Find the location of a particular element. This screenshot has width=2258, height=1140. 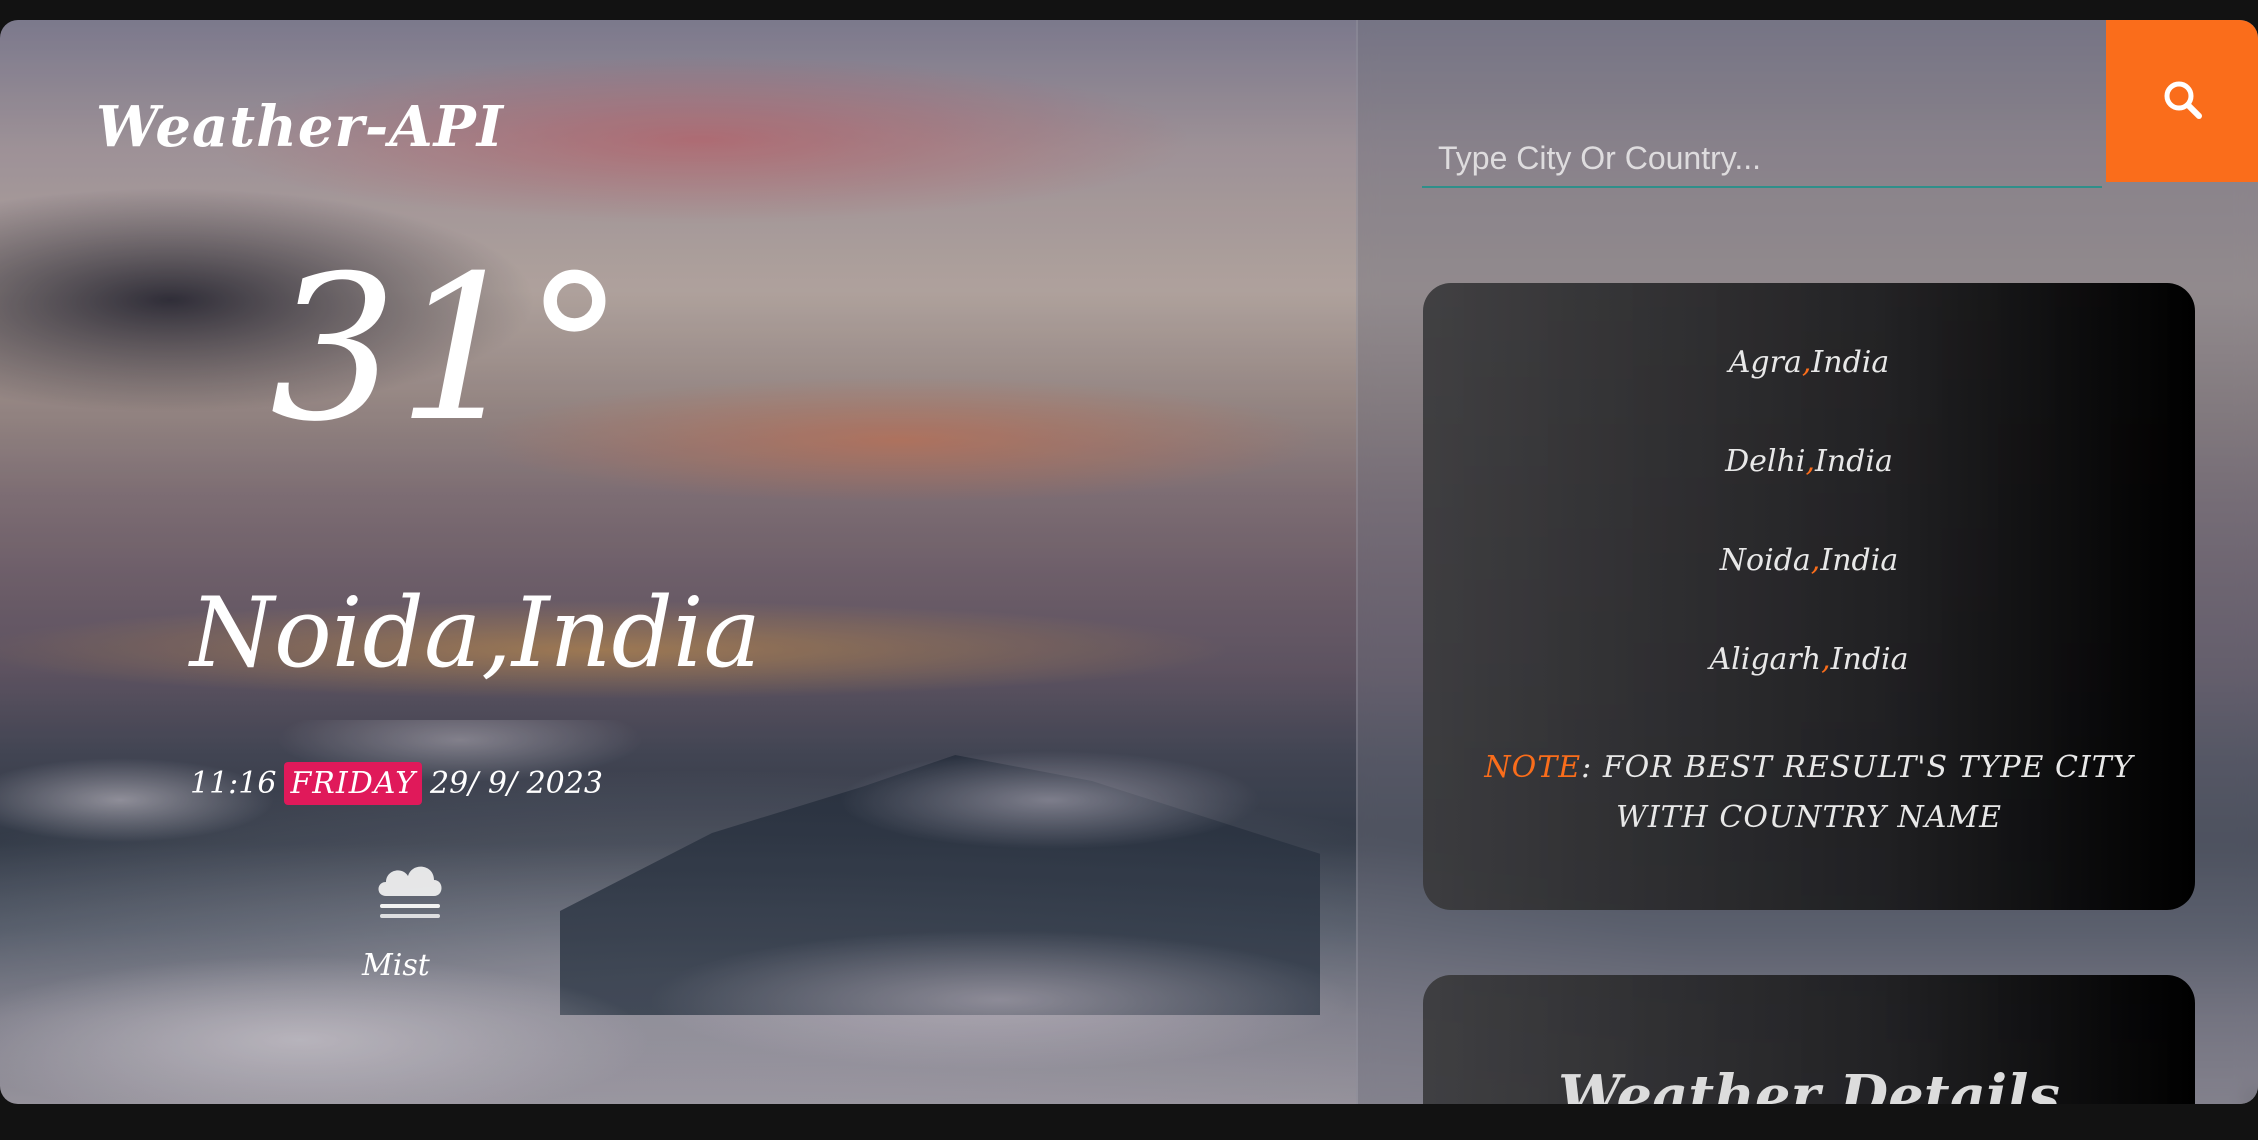

current-temperature: 31° is located at coordinates (447, 349).